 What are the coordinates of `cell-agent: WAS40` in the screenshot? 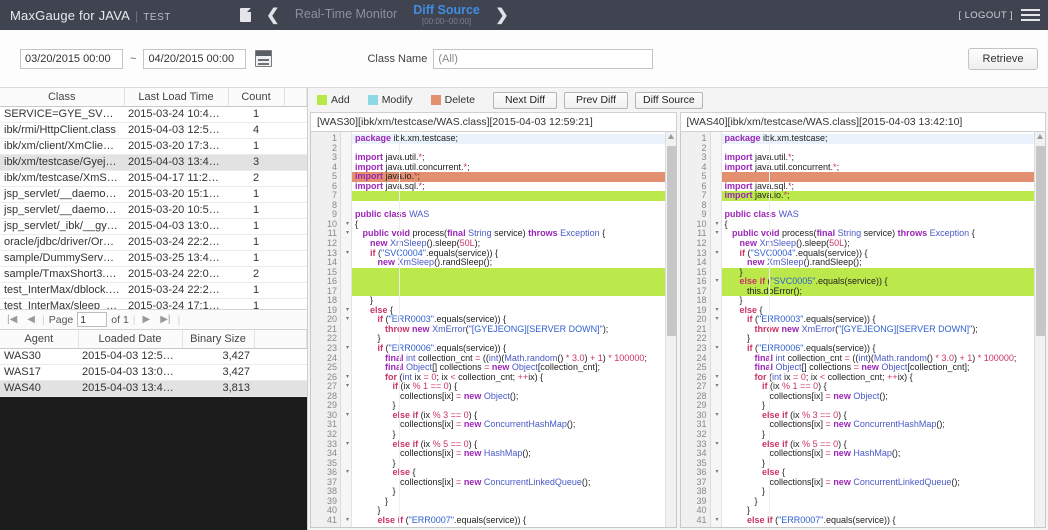 It's located at (39, 388).